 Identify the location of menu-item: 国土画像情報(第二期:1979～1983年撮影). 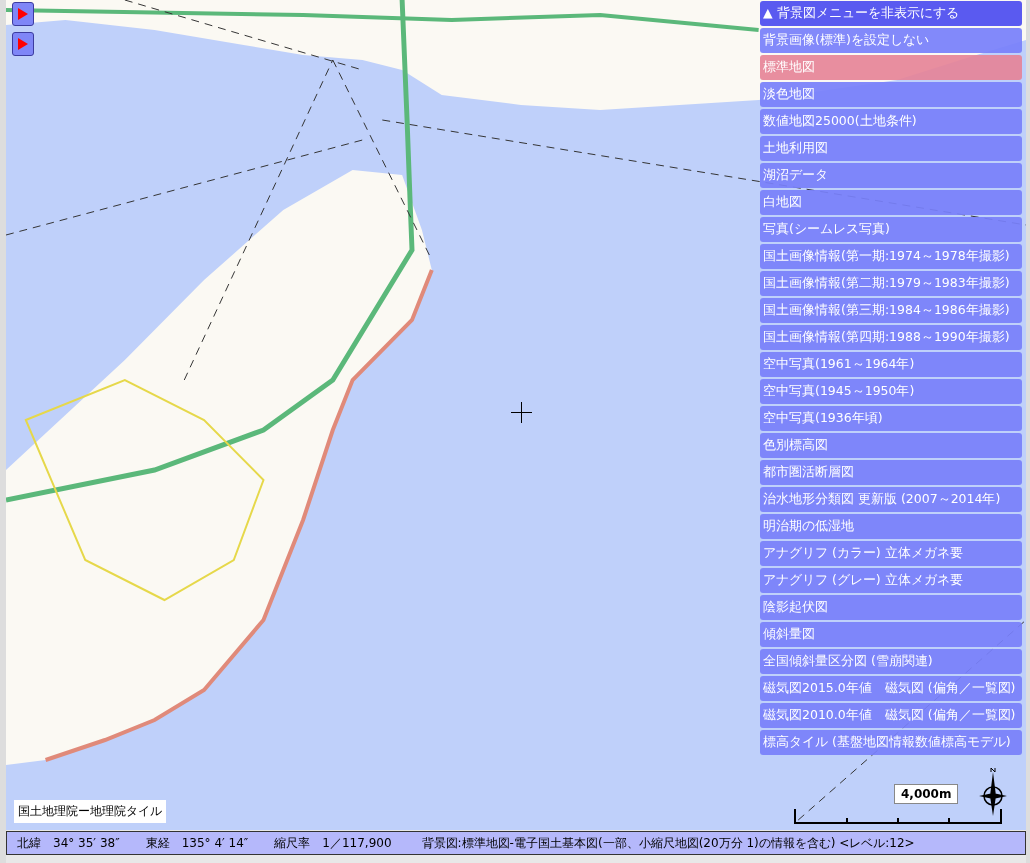
(891, 283).